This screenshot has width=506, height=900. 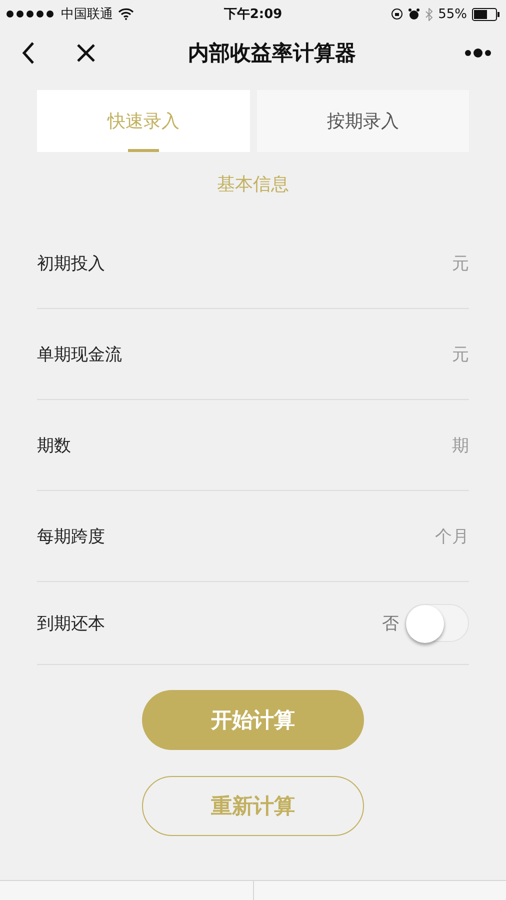 I want to click on carrier-name: 中国联通, so click(x=87, y=14).